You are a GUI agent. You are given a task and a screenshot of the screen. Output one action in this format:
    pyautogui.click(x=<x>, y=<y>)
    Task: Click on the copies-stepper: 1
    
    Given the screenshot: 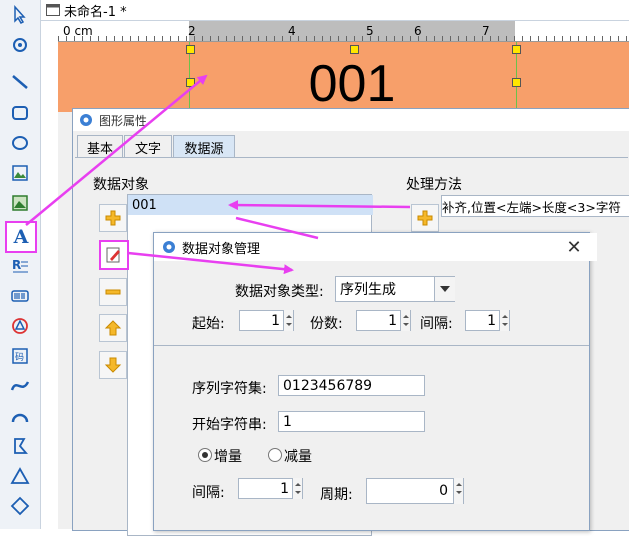 What is the action you would take?
    pyautogui.click(x=383, y=320)
    